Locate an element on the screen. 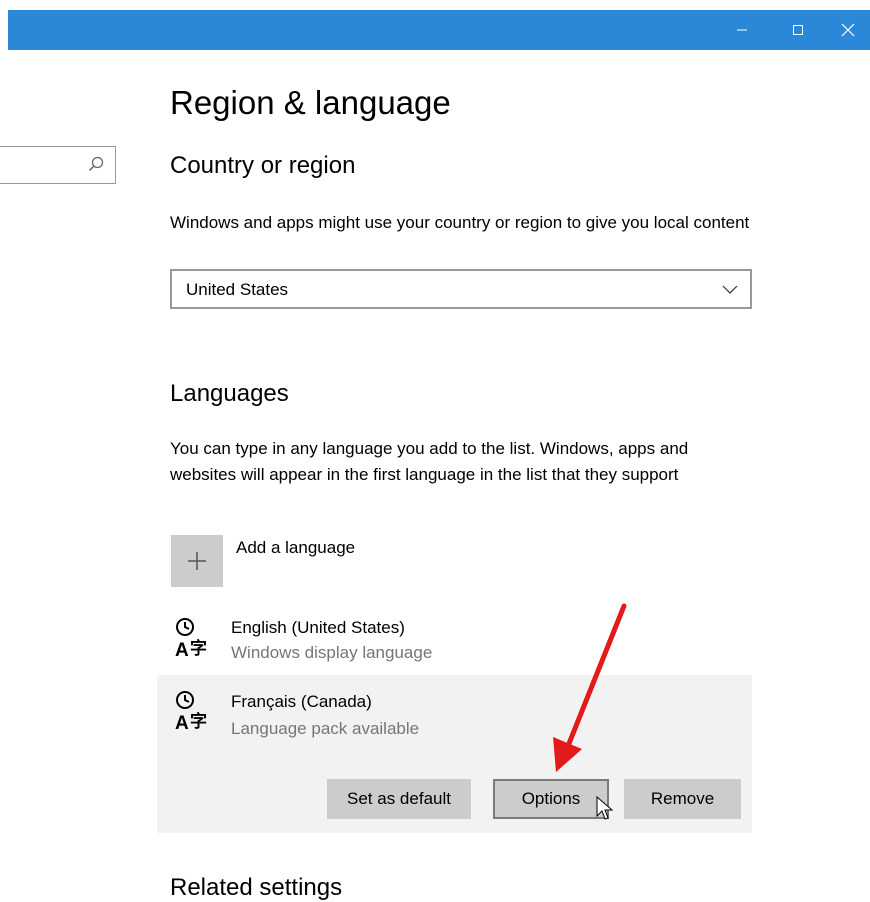 The width and height of the screenshot is (870, 902). remove-button: Remove is located at coordinates (682, 799).